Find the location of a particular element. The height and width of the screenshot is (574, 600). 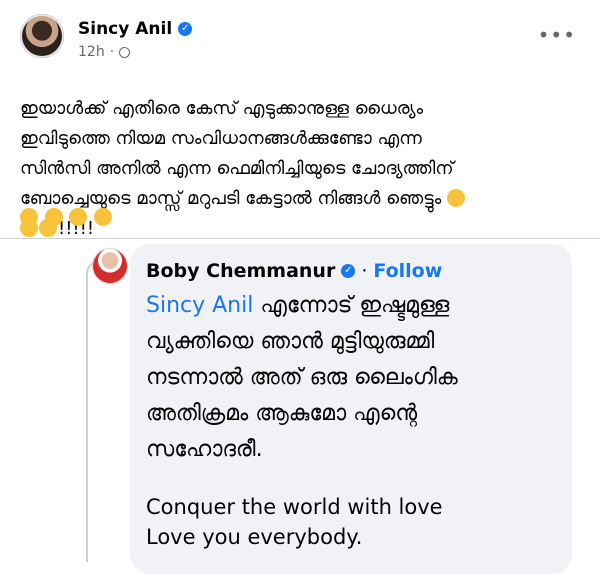

globe-icon is located at coordinates (125, 52).